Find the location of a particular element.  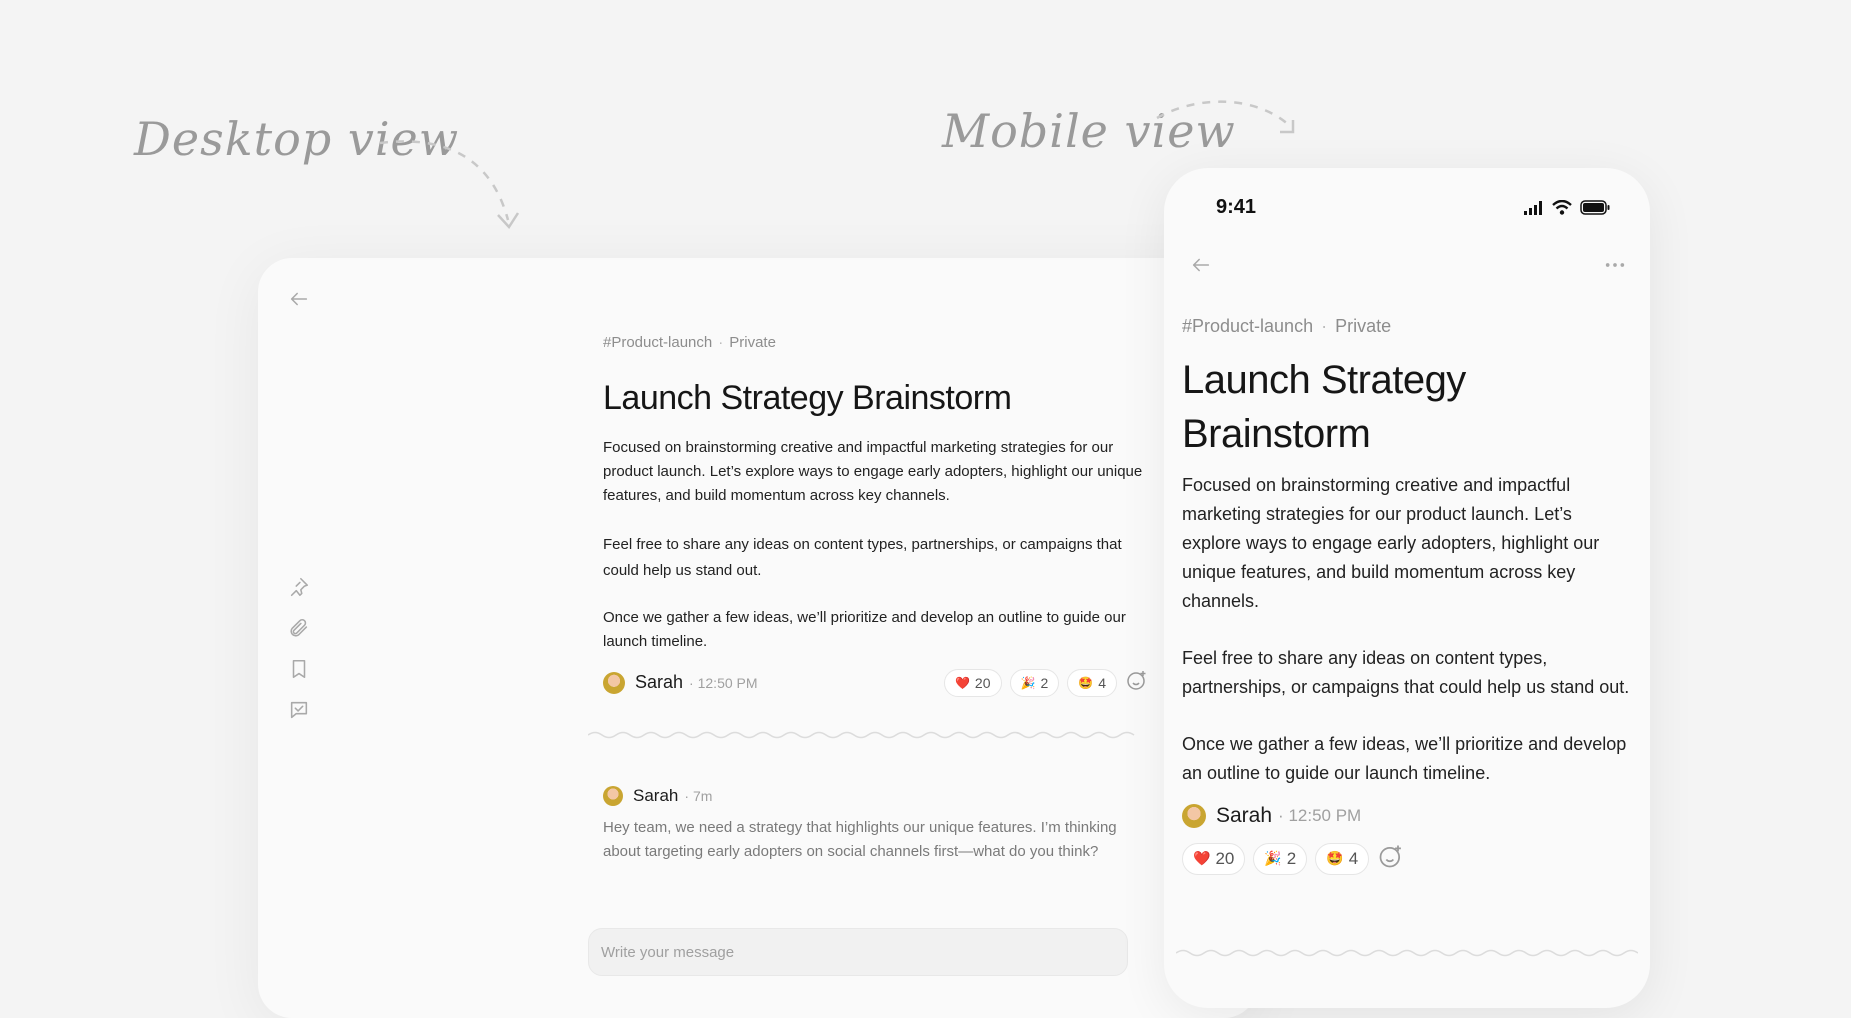

mobile-arrow-icon is located at coordinates (1225, 117).